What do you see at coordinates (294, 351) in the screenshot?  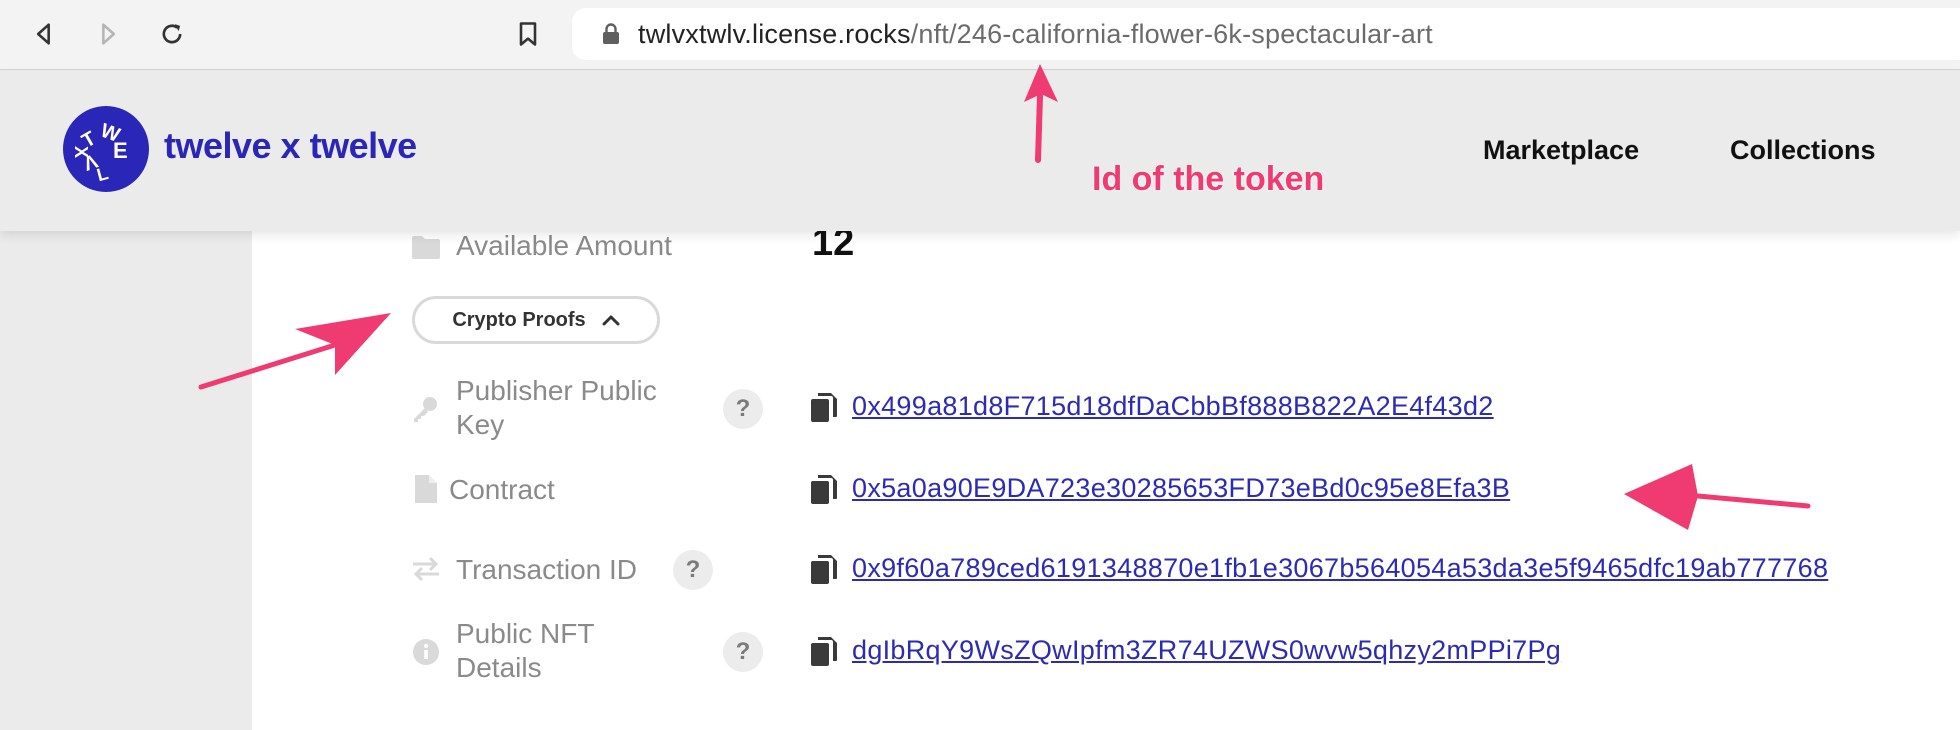 I see `annotation-arrow-right` at bounding box center [294, 351].